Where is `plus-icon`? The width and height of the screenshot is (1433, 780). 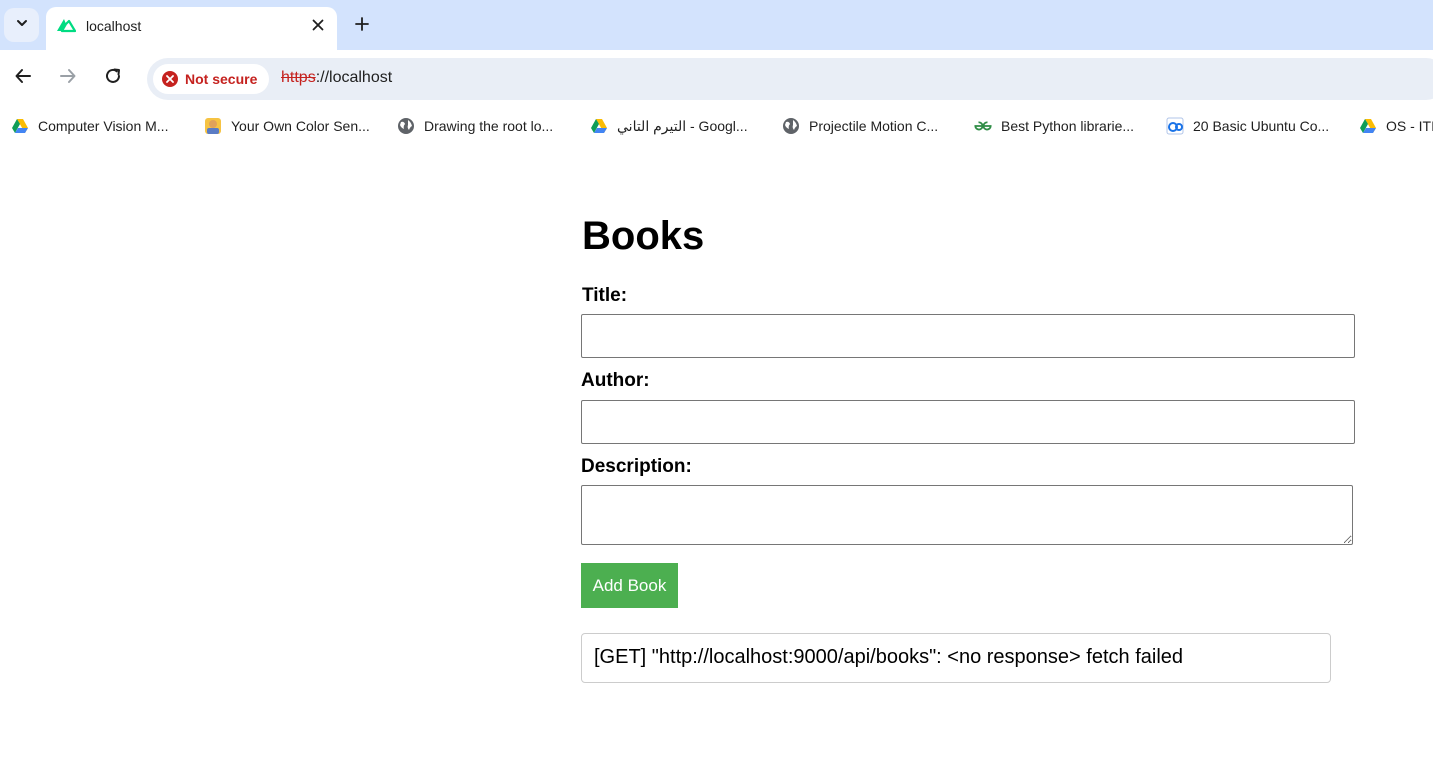
plus-icon is located at coordinates (362, 26).